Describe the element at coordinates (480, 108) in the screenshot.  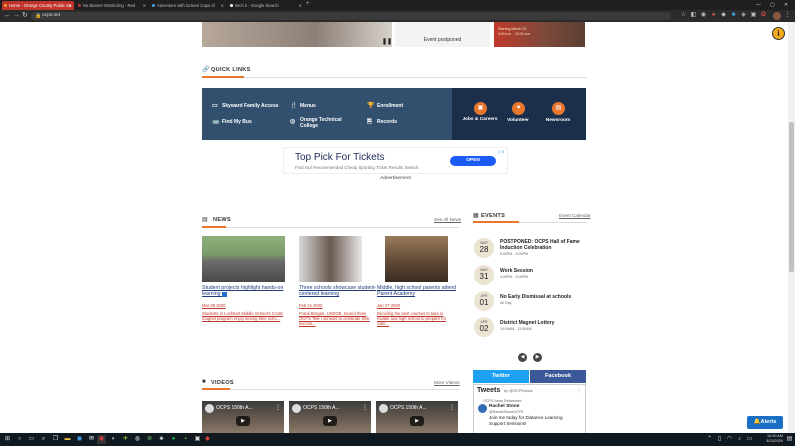
I see `briefcase-icon: ▣` at that location.